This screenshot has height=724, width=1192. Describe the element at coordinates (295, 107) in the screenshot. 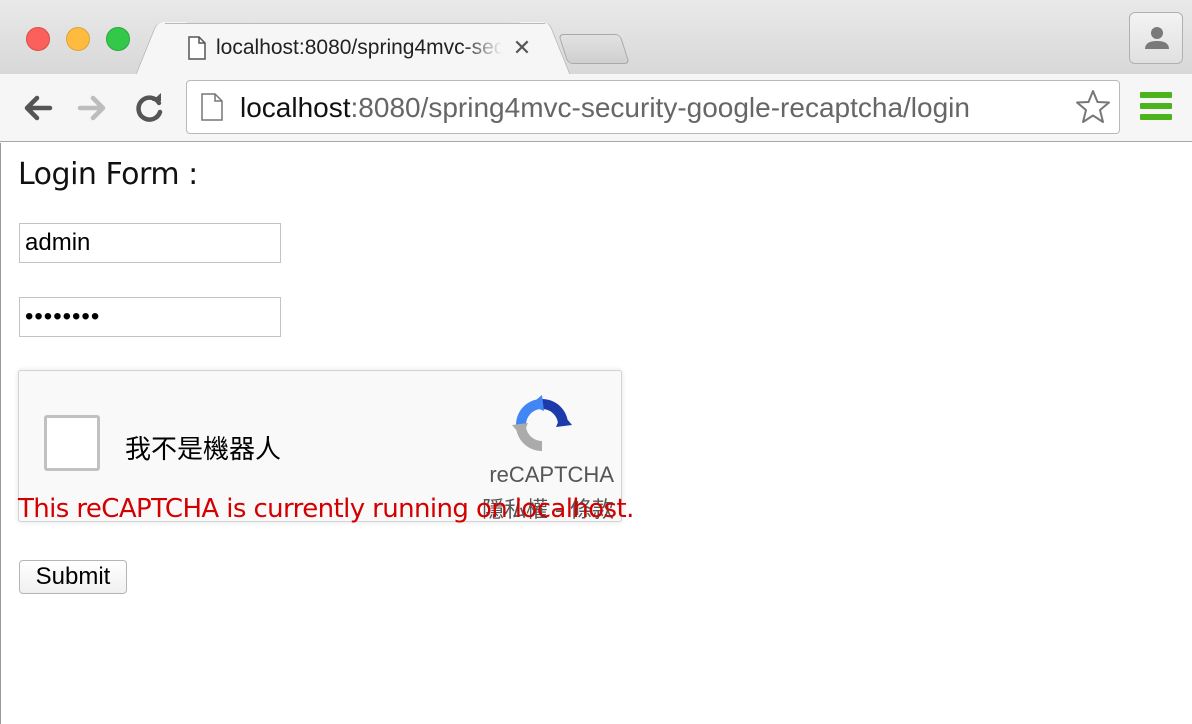

I see `url-host: localhost` at that location.